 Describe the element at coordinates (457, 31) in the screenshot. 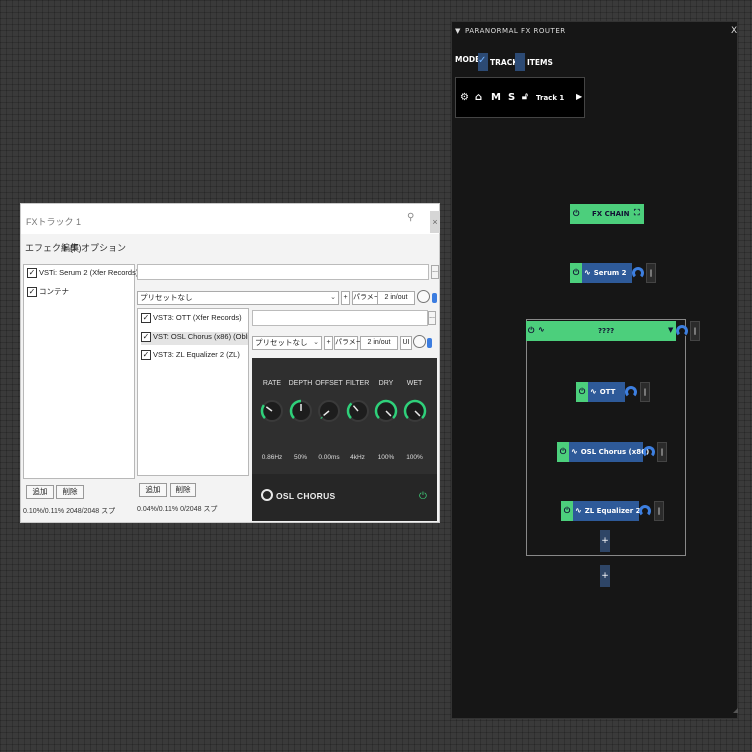

I see `collapse-icon: ▼` at that location.